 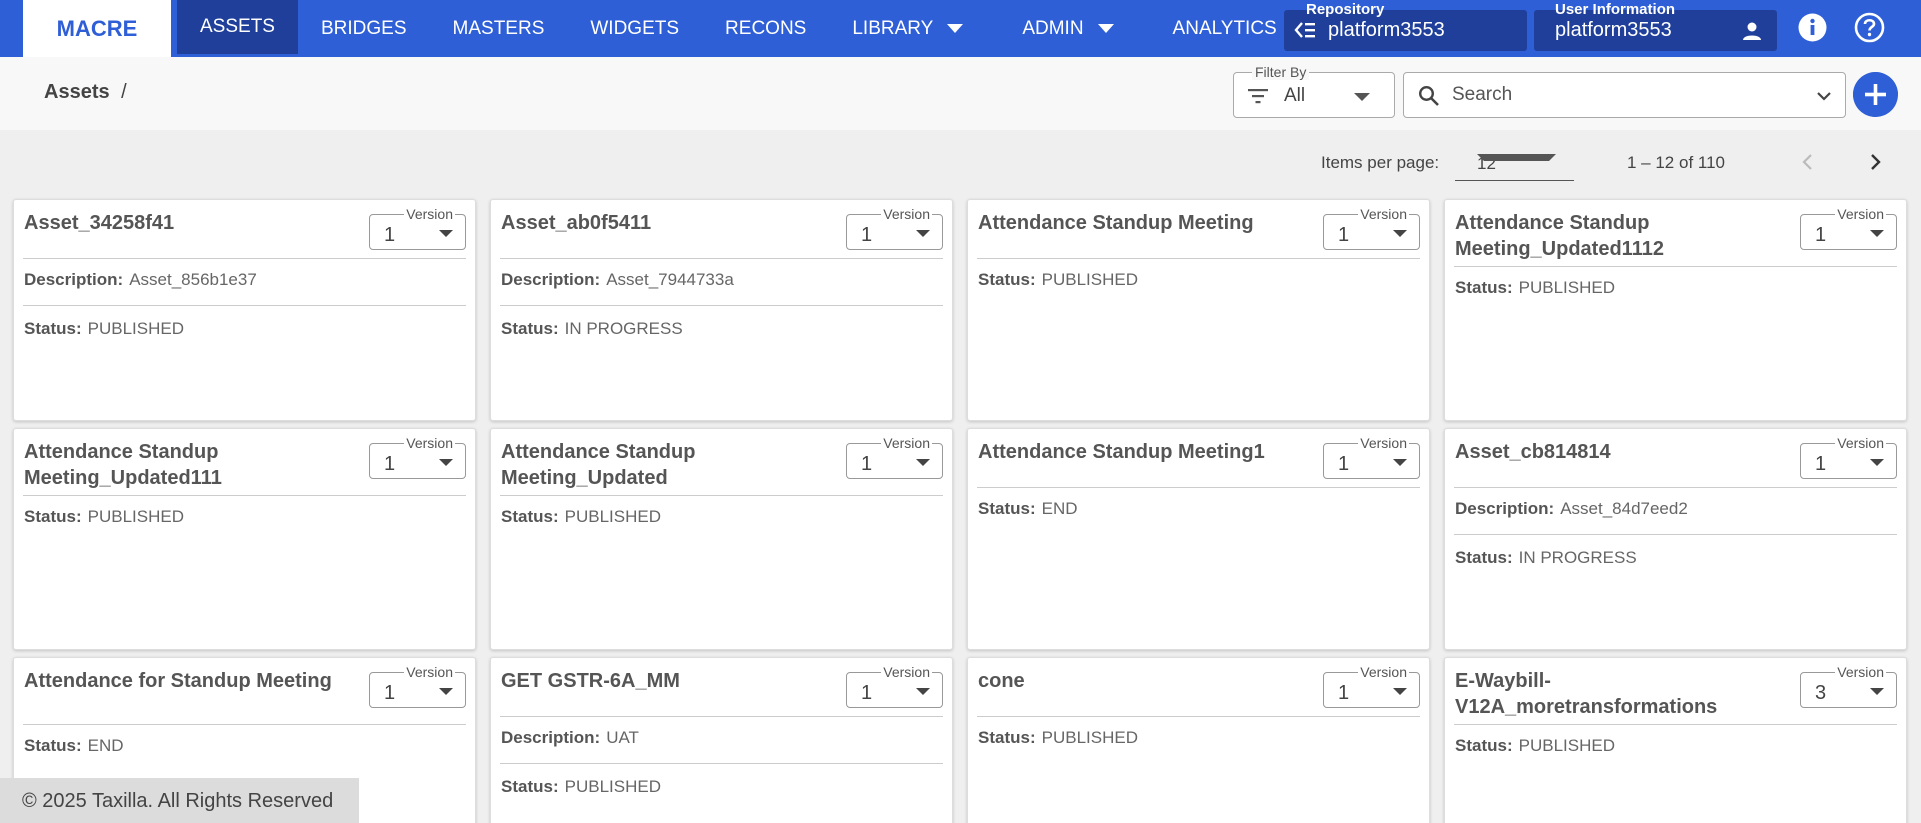 I want to click on asset-card: Asset_ab0f5411 Version 1 Description, so click(x=721, y=310).